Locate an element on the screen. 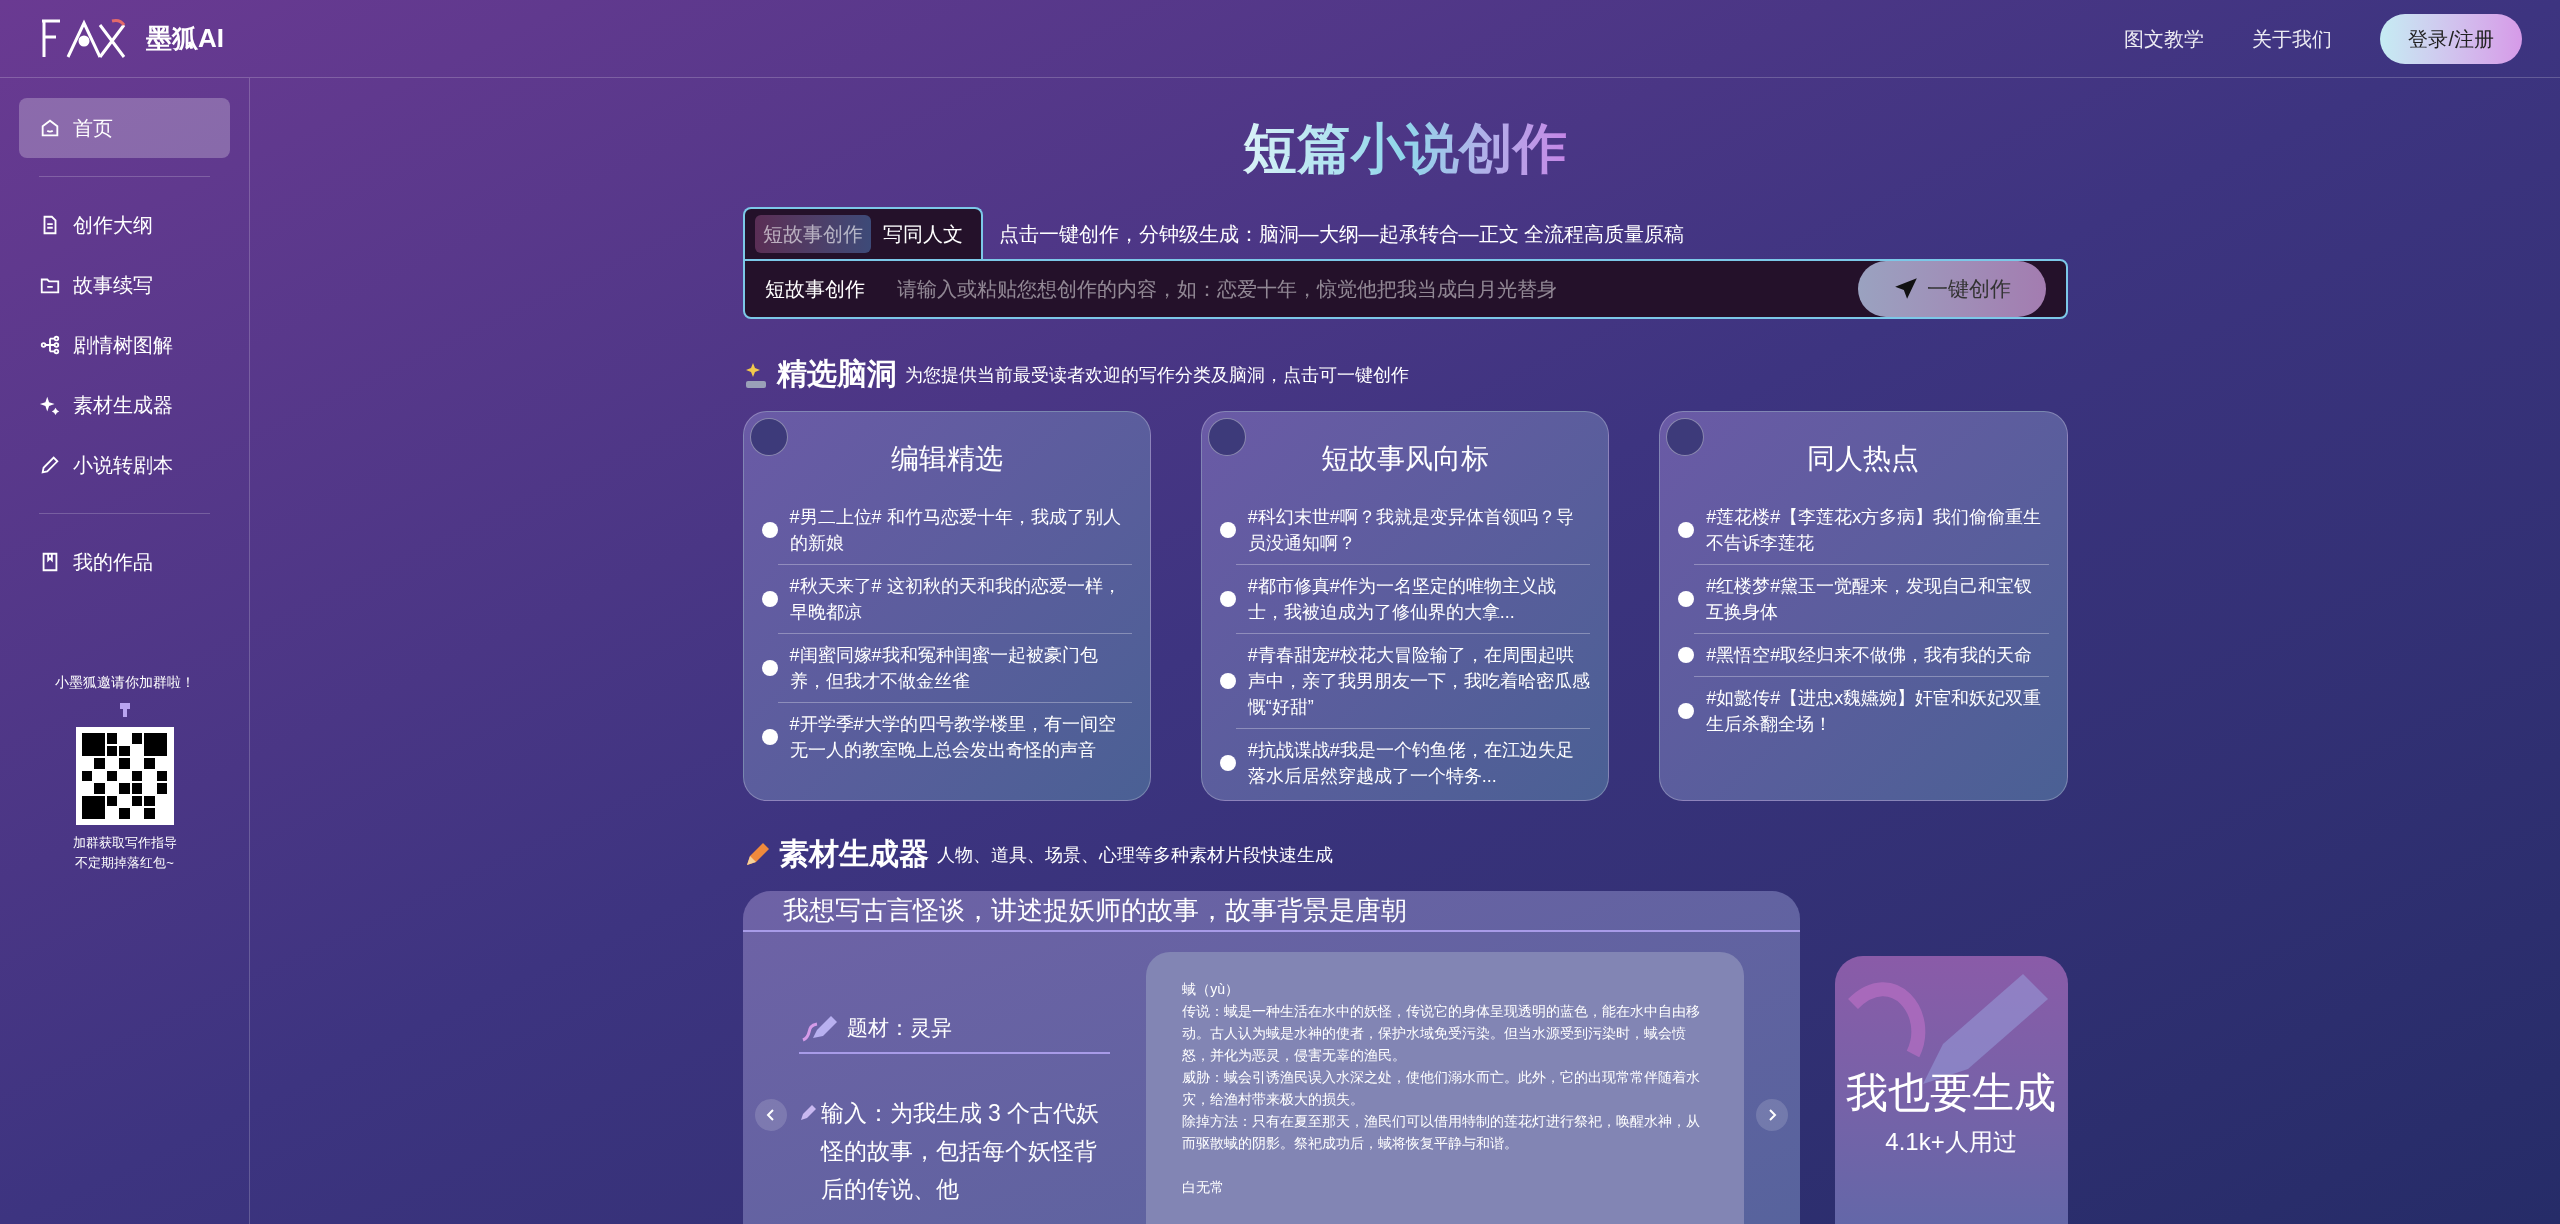 Image resolution: width=2560 pixels, height=1224 pixels. card-title: 同人热点 is located at coordinates (1863, 459).